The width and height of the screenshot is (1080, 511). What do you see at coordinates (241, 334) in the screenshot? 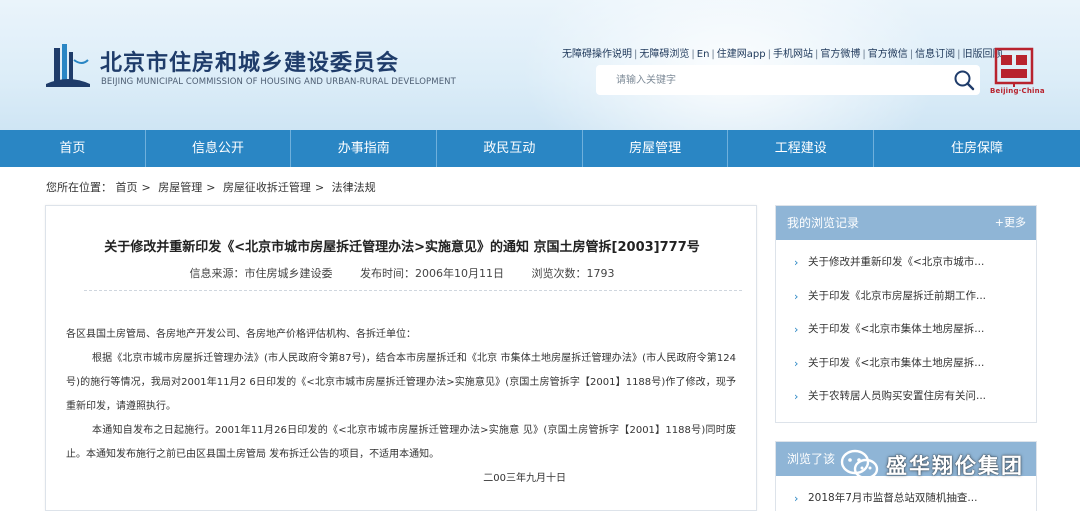
I see `article-salutation: 各区县国土房管局、各房地产开发公司、各房地产价格评估机构、各拆迁单位：` at bounding box center [241, 334].